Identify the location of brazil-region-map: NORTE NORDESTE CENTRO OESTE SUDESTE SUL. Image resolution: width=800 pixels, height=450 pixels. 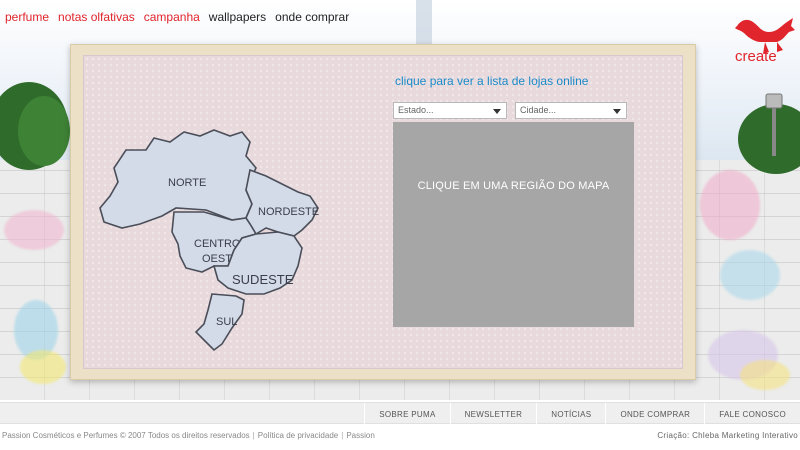
(209, 240).